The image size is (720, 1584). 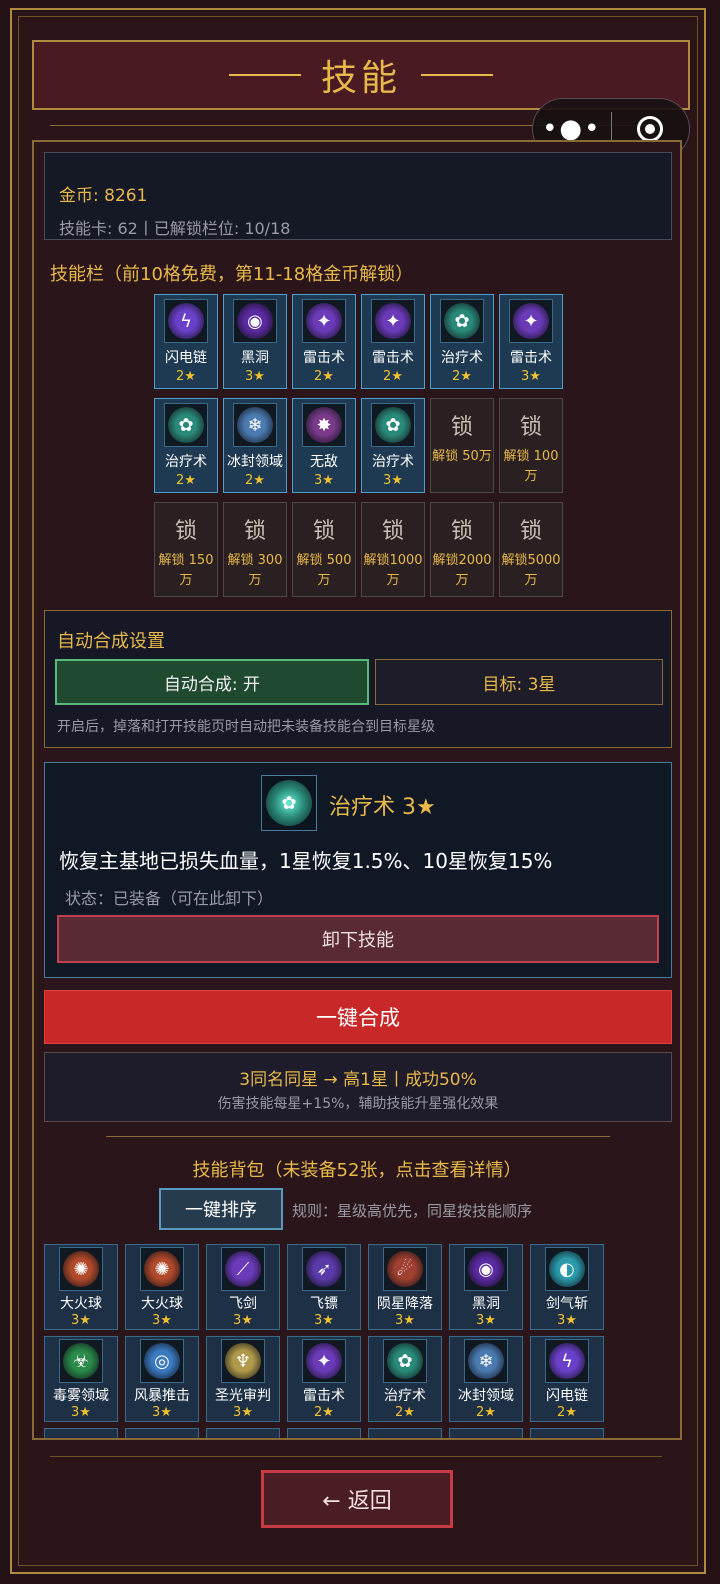 I want to click on bag-item: ◎ 风暴推击 3★, so click(x=162, y=1379).